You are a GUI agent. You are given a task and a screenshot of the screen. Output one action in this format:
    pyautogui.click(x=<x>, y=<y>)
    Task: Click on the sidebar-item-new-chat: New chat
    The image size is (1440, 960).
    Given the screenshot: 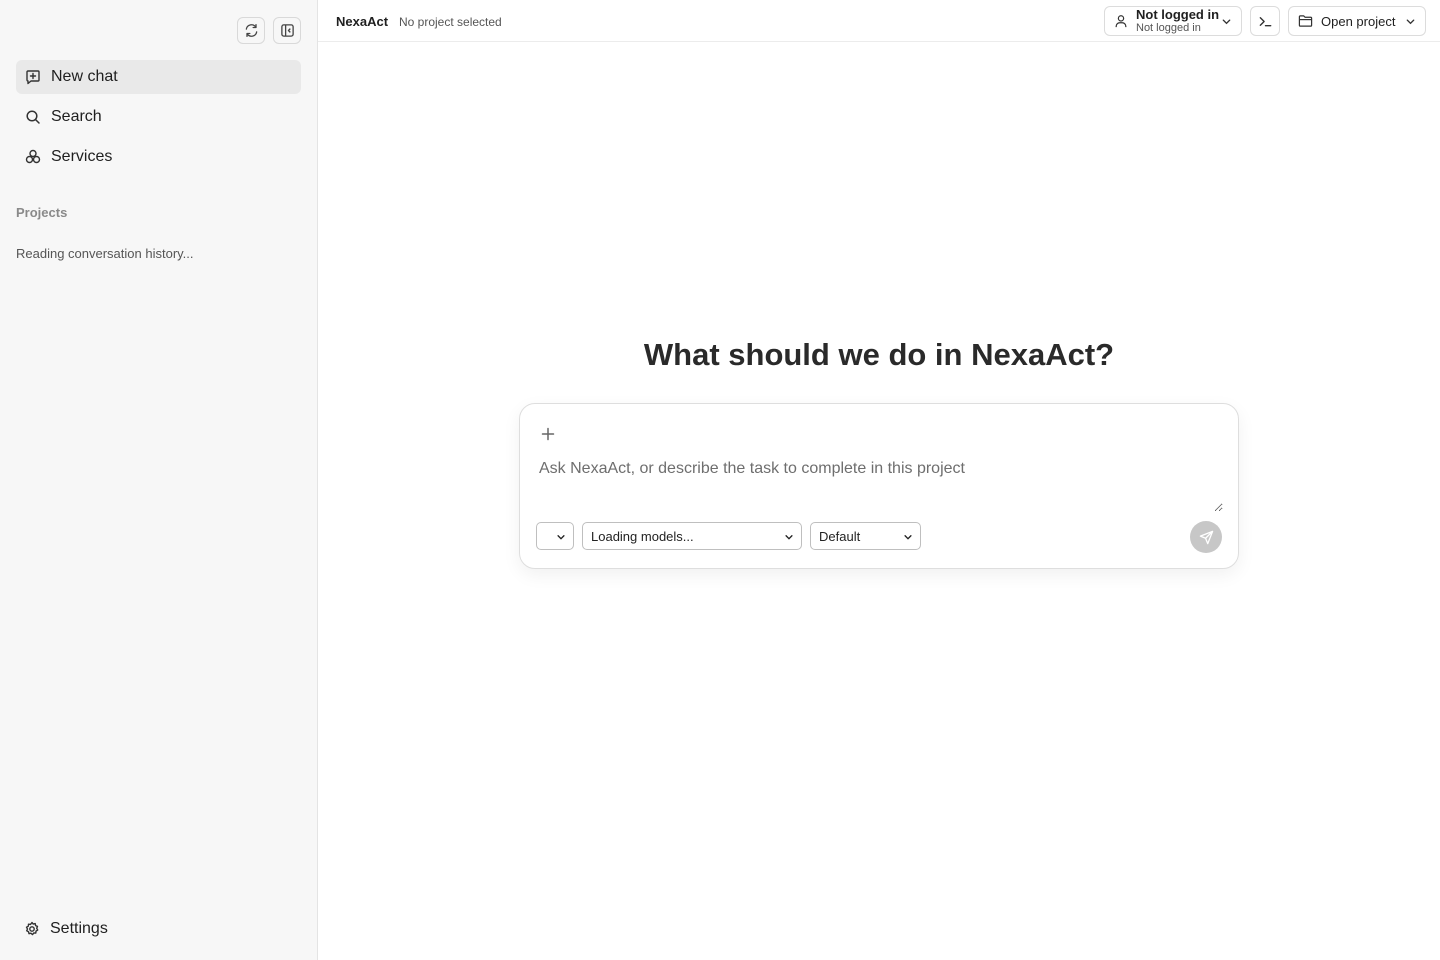 What is the action you would take?
    pyautogui.click(x=158, y=77)
    